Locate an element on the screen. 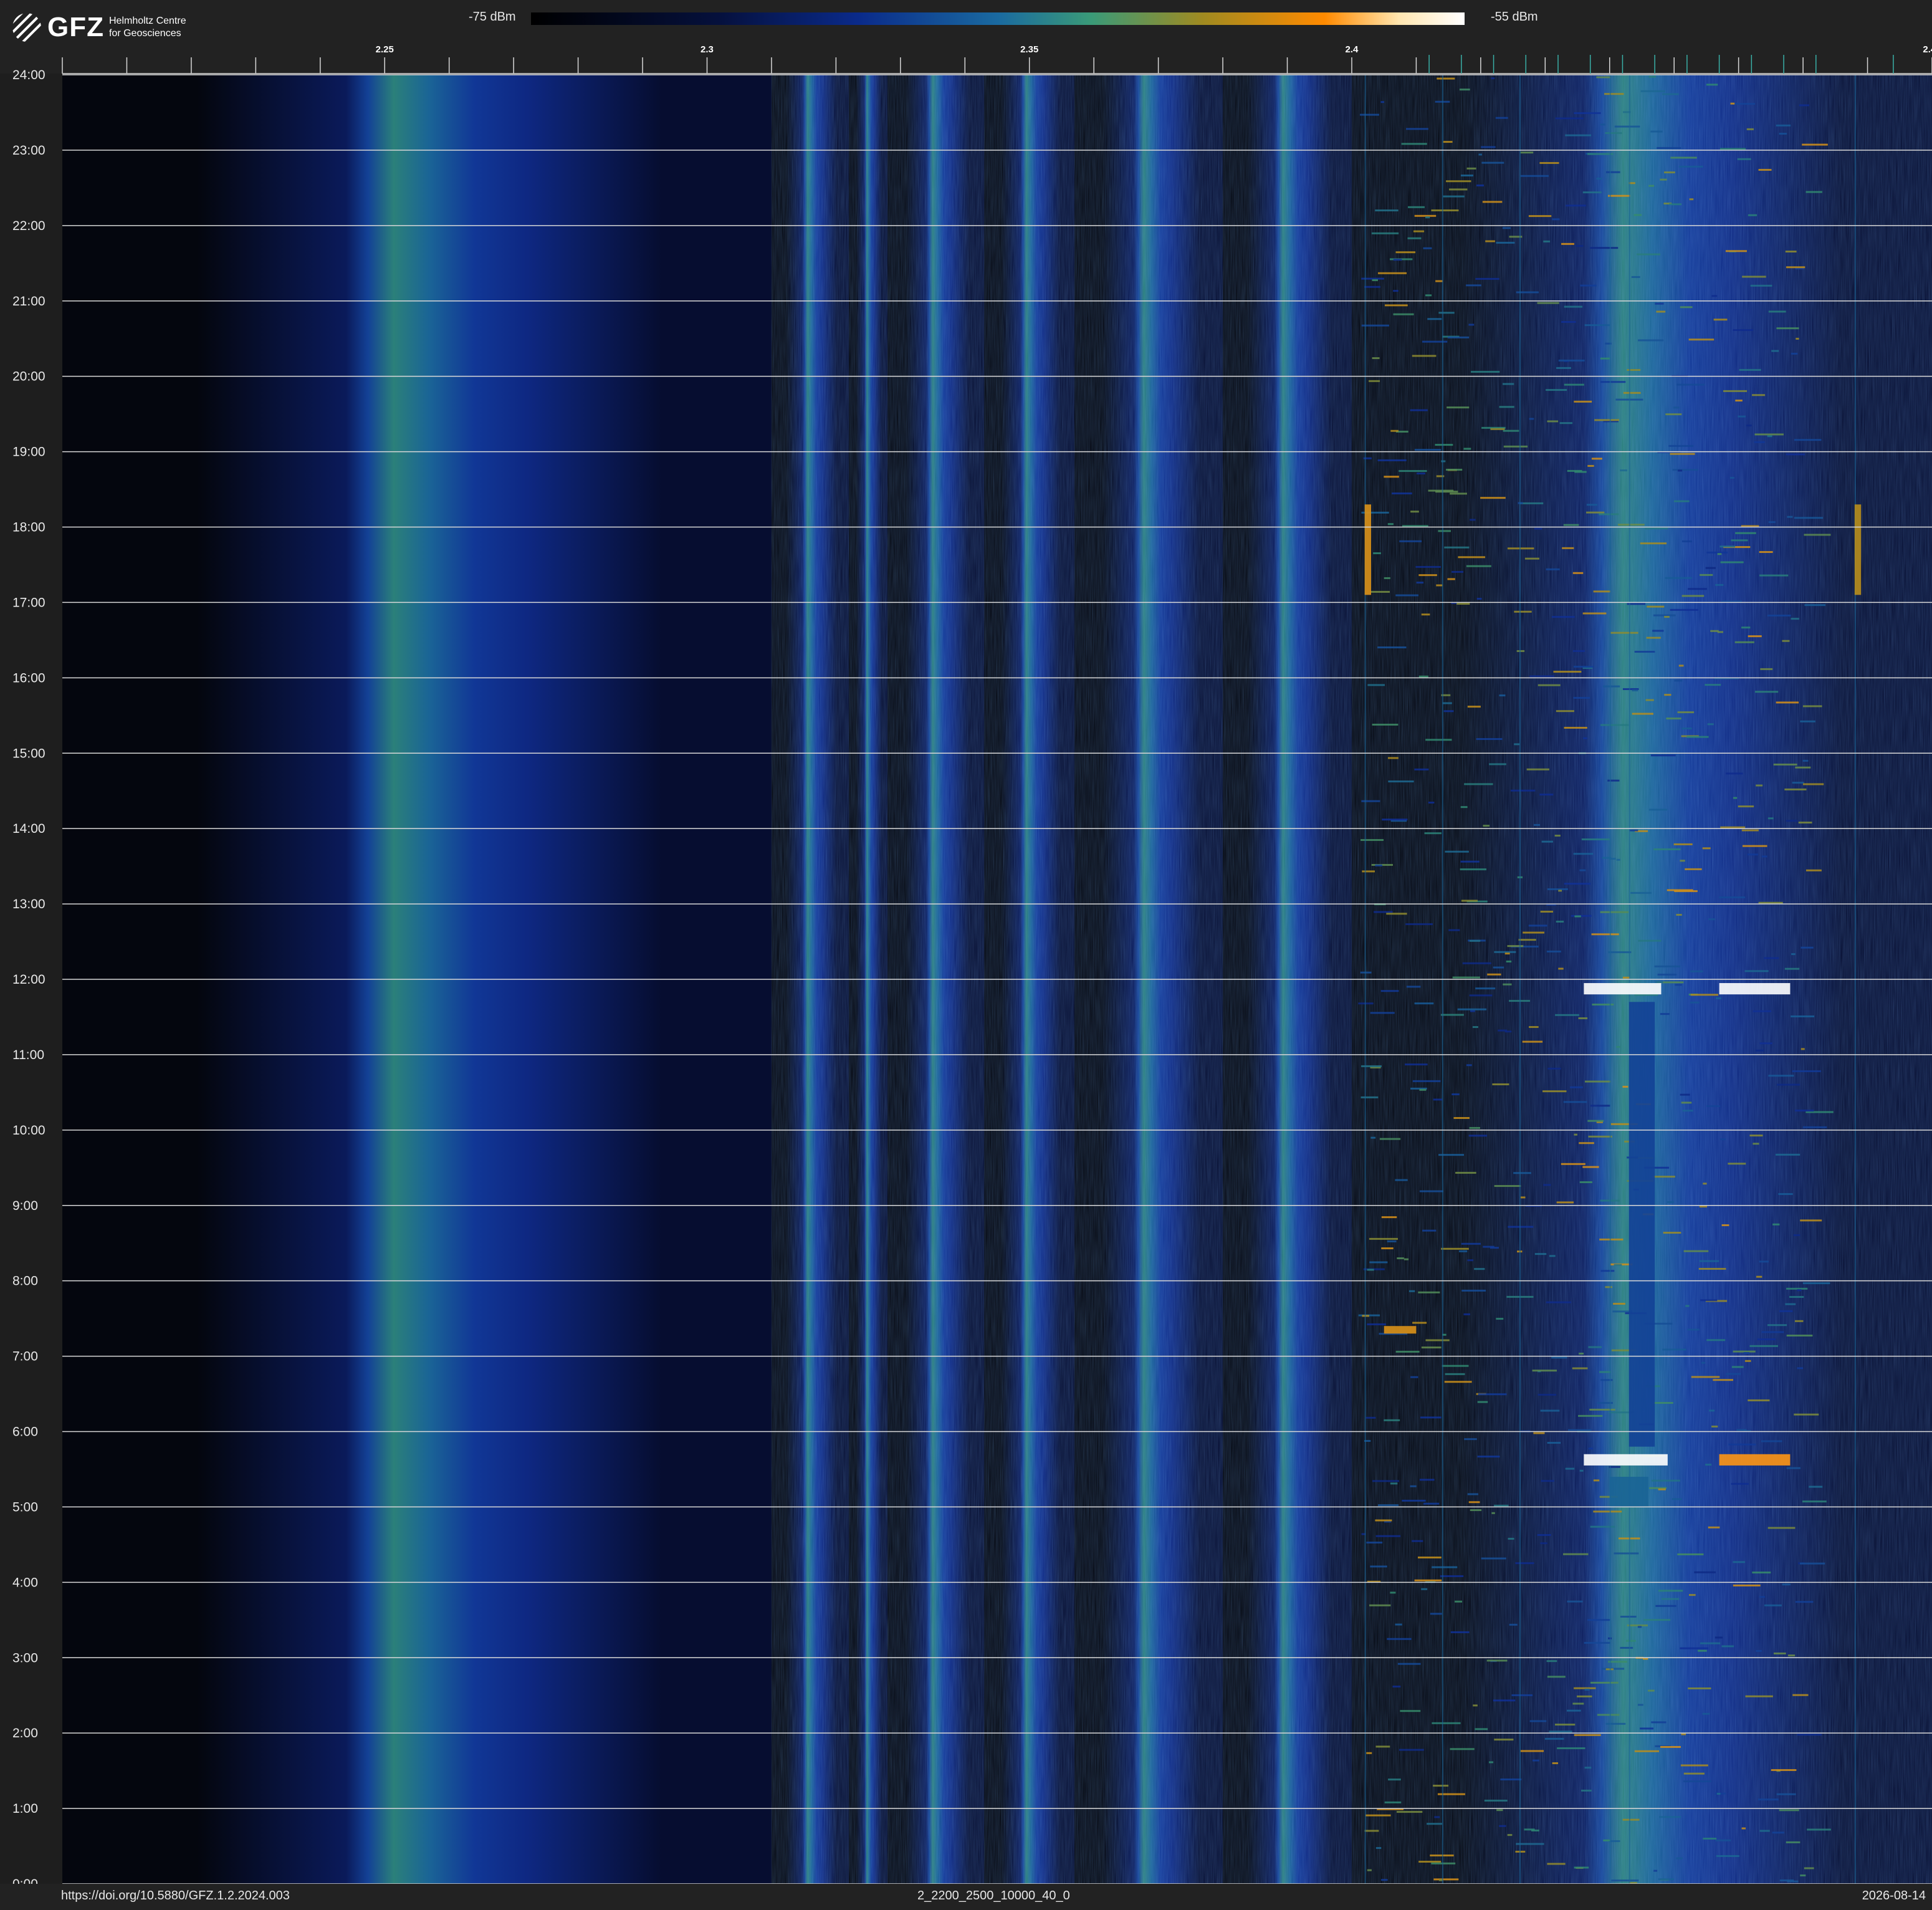  y-tick-label: 19:00 is located at coordinates (28, 452).